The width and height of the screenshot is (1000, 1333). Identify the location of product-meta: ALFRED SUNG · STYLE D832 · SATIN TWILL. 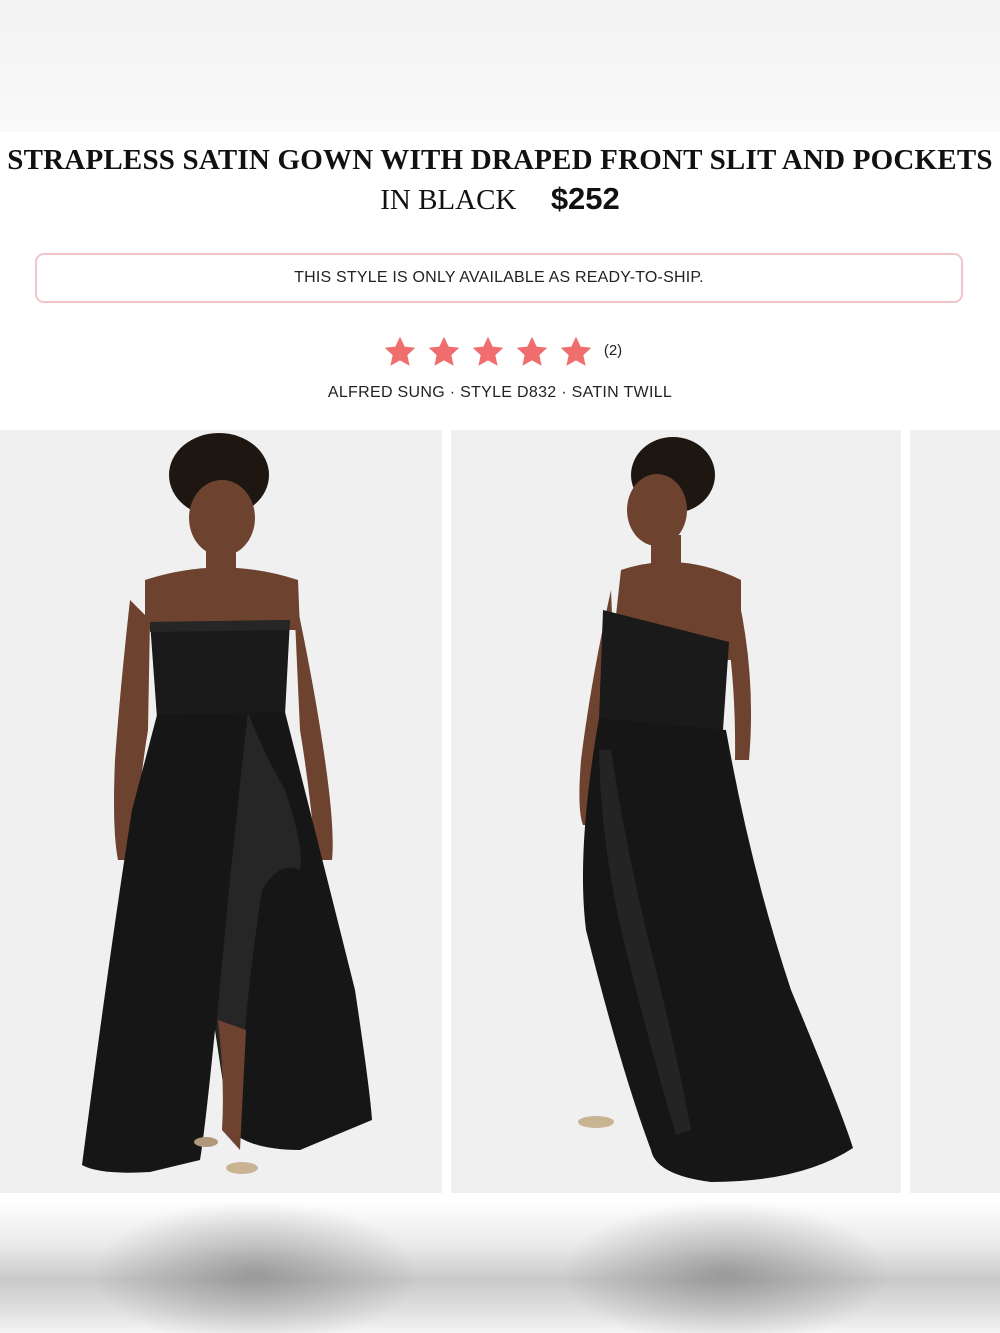
(500, 392).